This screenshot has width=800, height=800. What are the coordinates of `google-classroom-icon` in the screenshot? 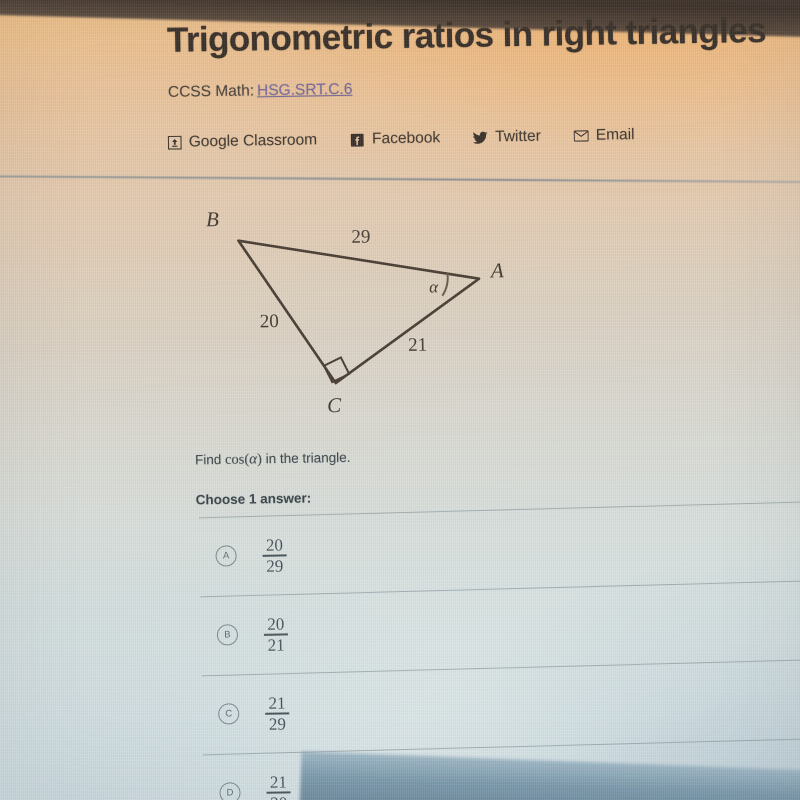 It's located at (174, 142).